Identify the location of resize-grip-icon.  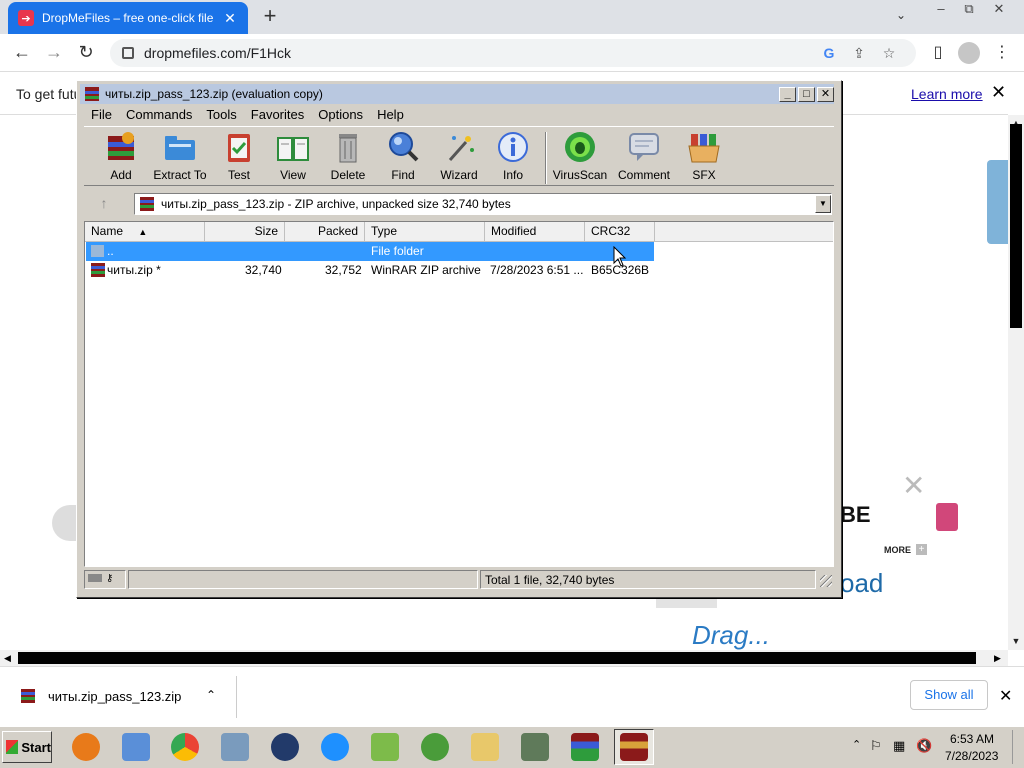
(826, 581).